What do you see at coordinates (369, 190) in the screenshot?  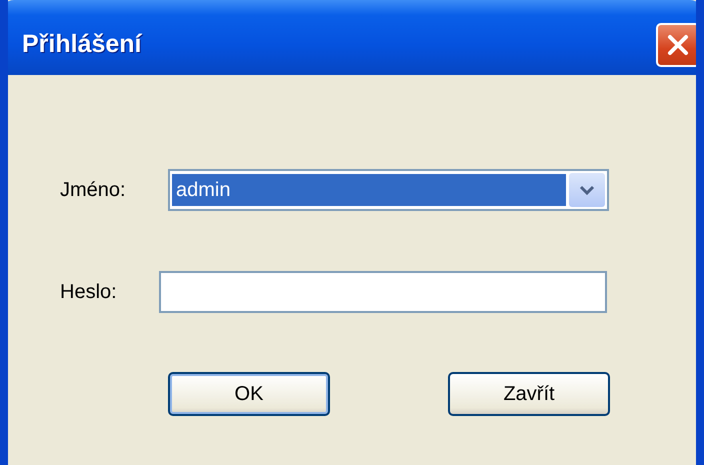 I see `dropdown-value: admin` at bounding box center [369, 190].